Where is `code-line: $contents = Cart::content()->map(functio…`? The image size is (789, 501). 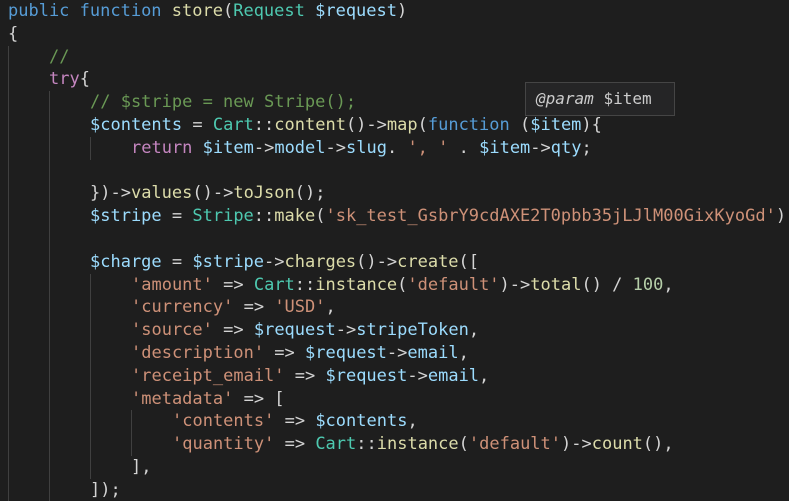
code-line: $contents = Cart::content()->map(functio… is located at coordinates (394, 125).